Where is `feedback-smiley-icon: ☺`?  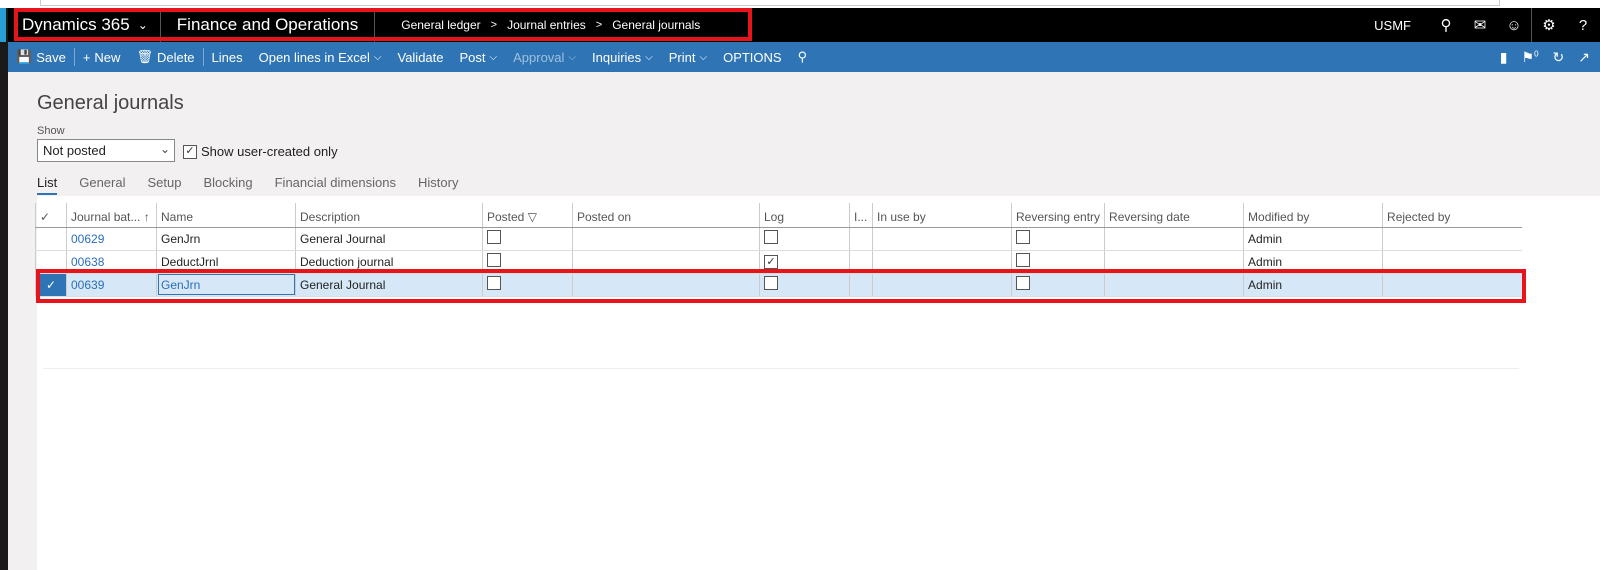 feedback-smiley-icon: ☺ is located at coordinates (1514, 25).